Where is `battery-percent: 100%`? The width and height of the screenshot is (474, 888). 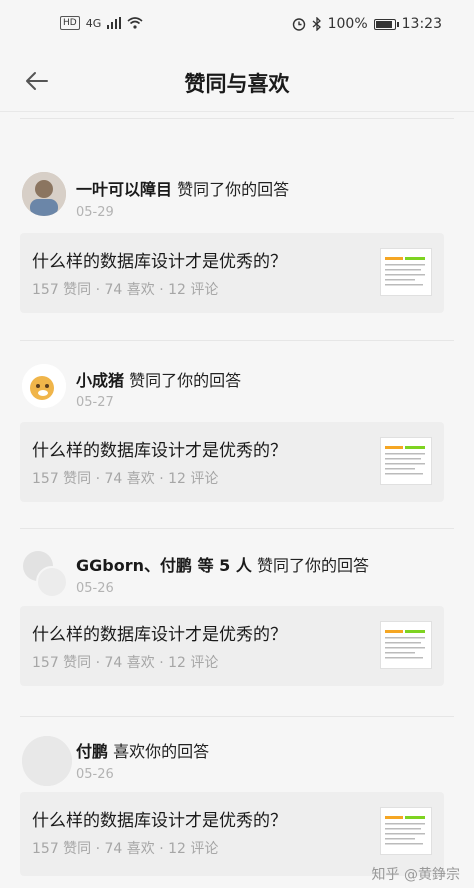
battery-percent: 100% is located at coordinates (347, 24).